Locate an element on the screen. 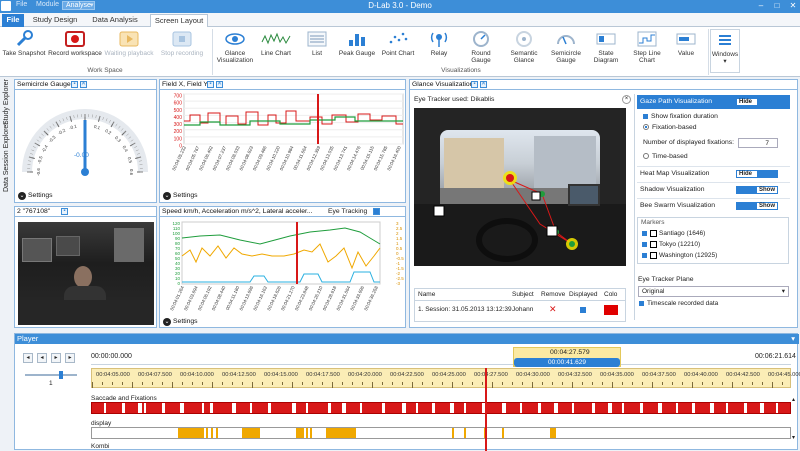 The height and width of the screenshot is (451, 800). display-track is located at coordinates (441, 433).